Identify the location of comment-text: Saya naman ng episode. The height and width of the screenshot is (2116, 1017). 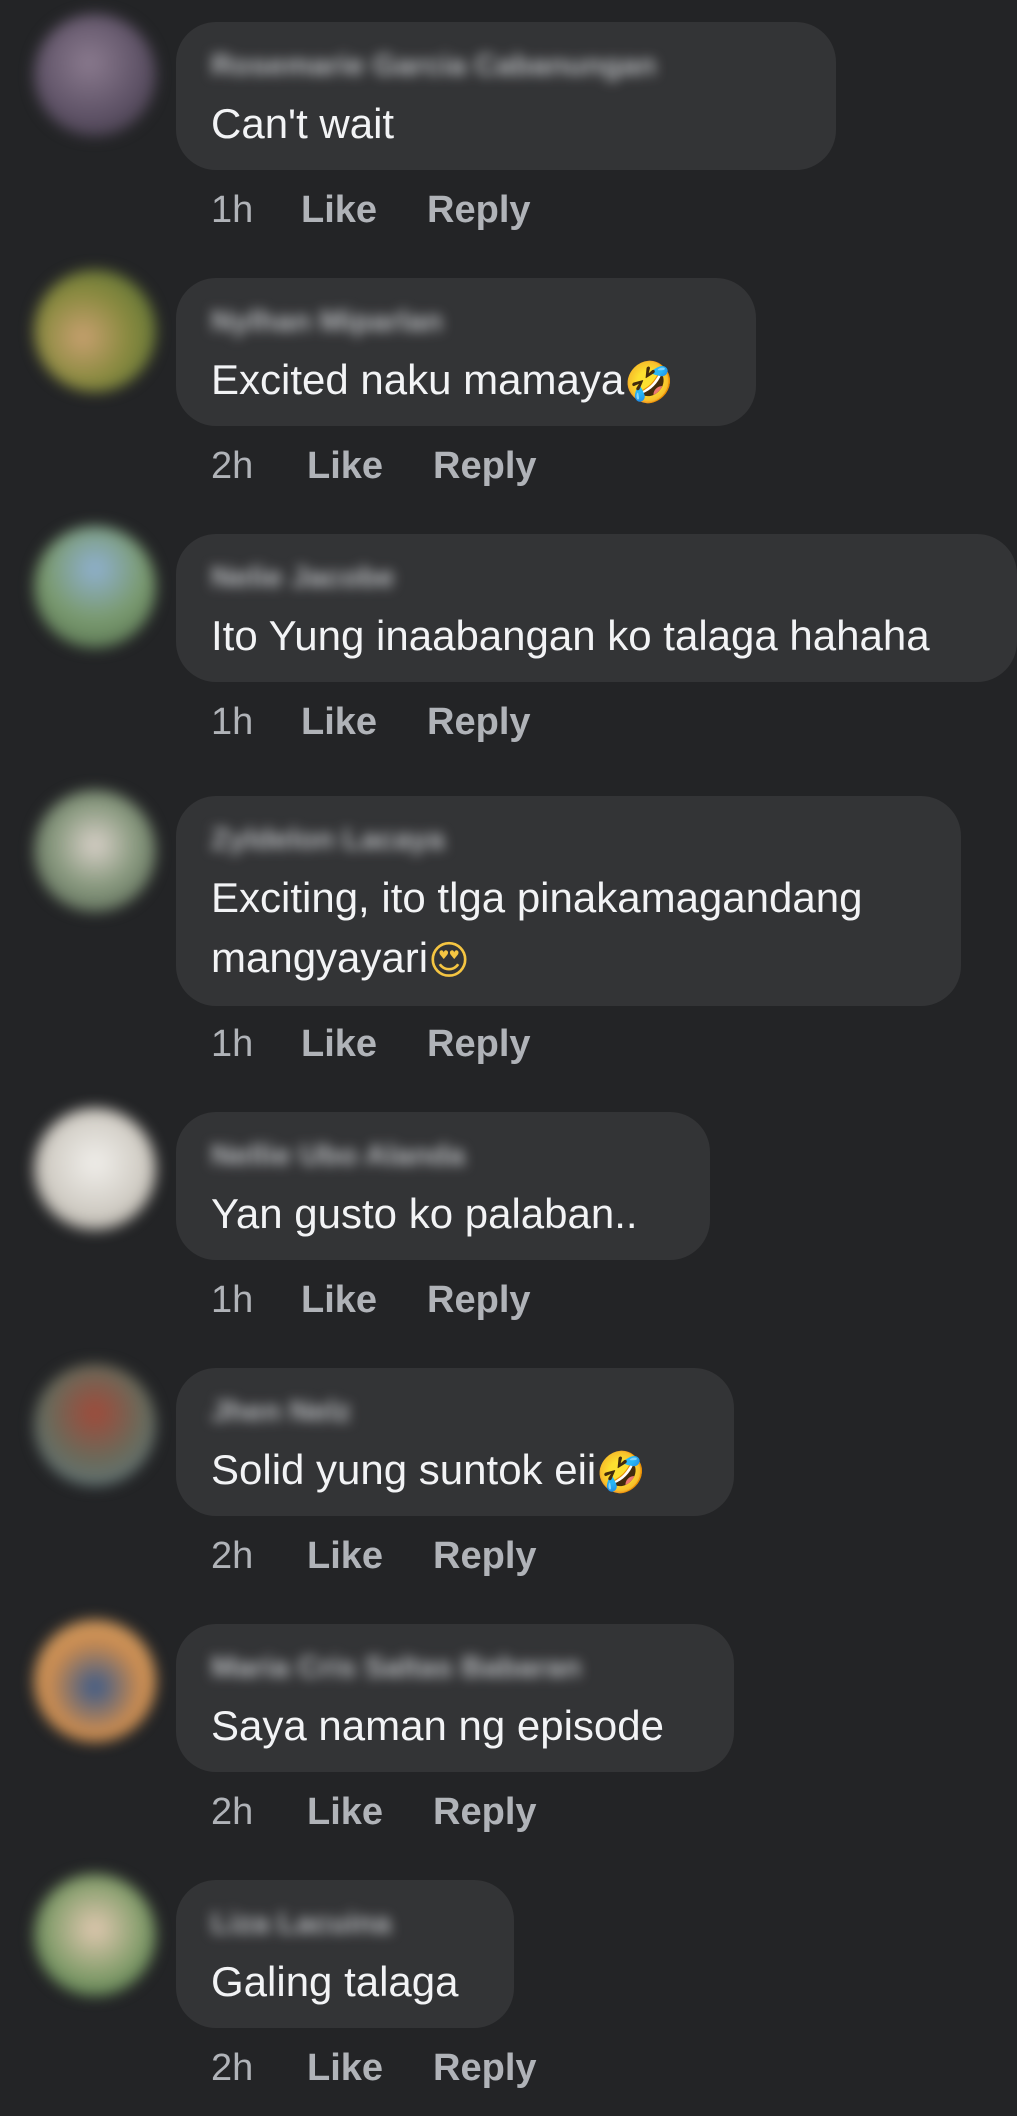
(454, 1726).